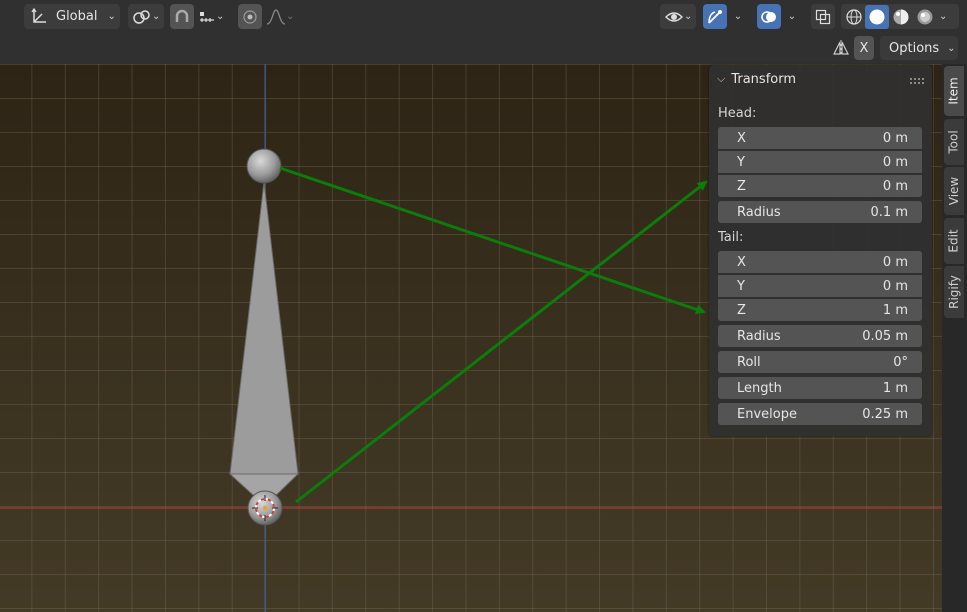 Image resolution: width=967 pixels, height=612 pixels. I want to click on proportional-editing-toggle, so click(250, 16).